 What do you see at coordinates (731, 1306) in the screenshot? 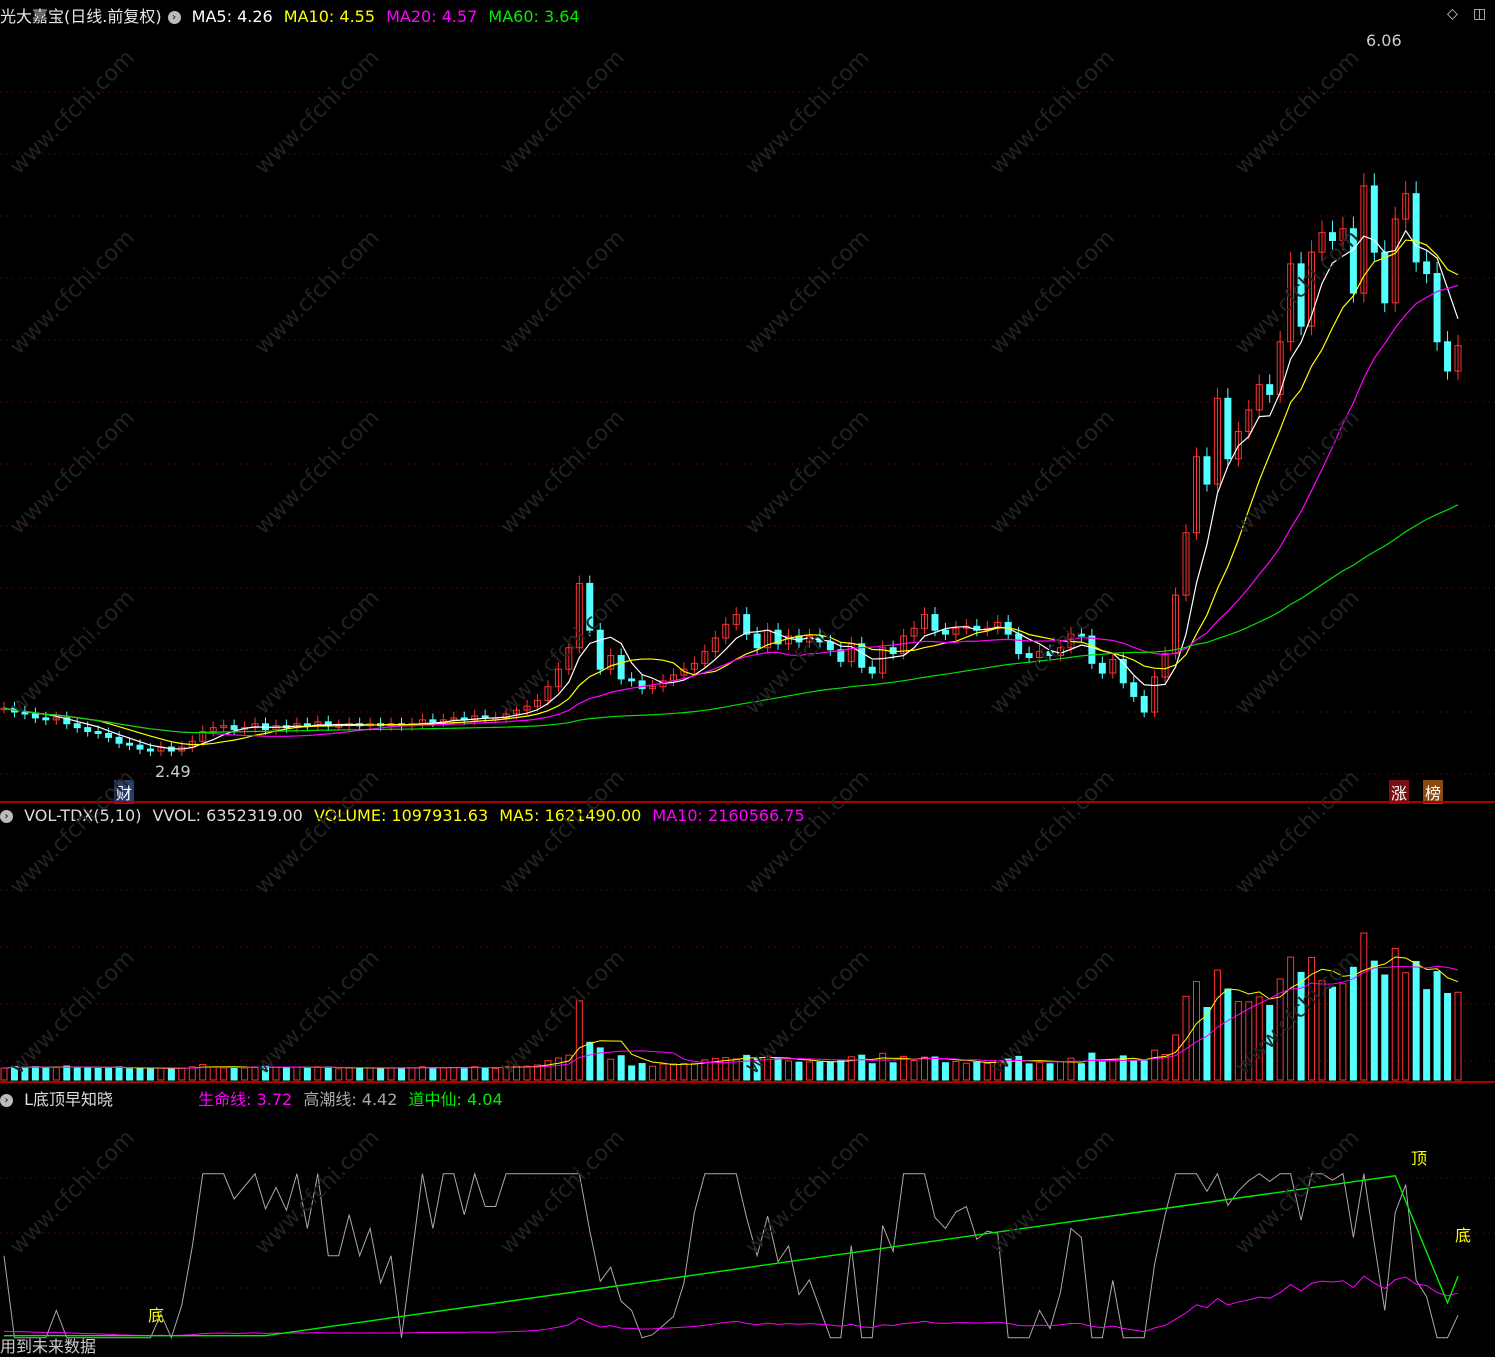
I see `life-line` at bounding box center [731, 1306].